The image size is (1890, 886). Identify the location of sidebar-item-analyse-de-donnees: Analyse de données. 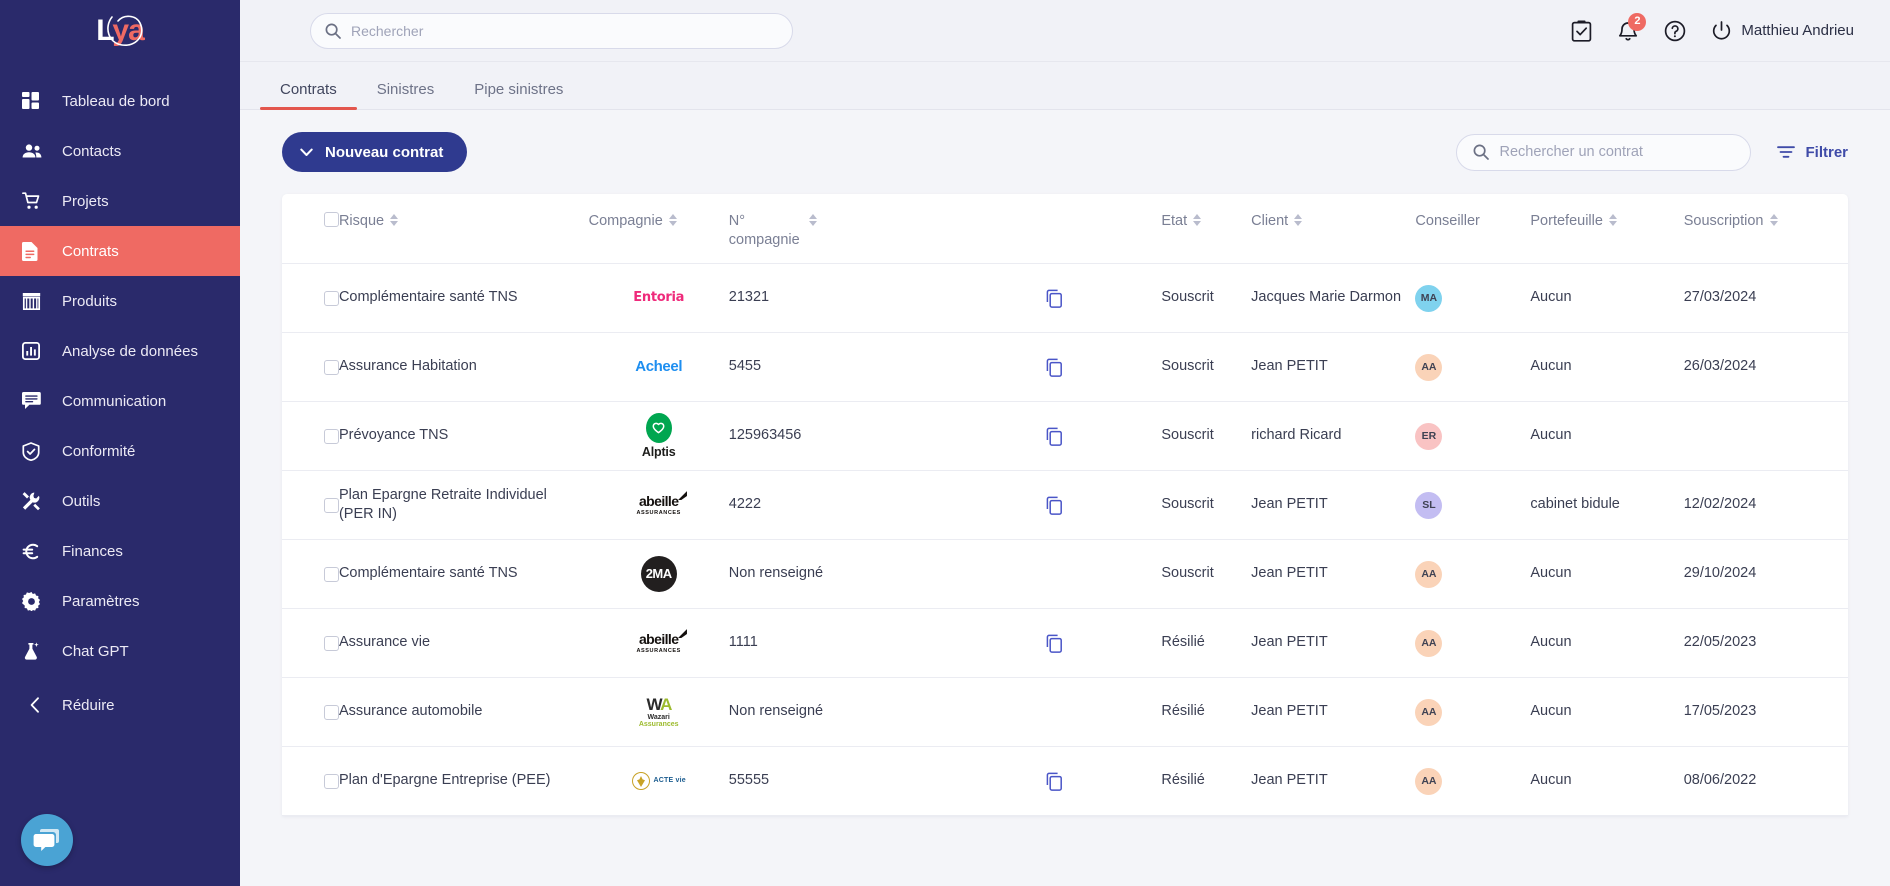
(120, 351).